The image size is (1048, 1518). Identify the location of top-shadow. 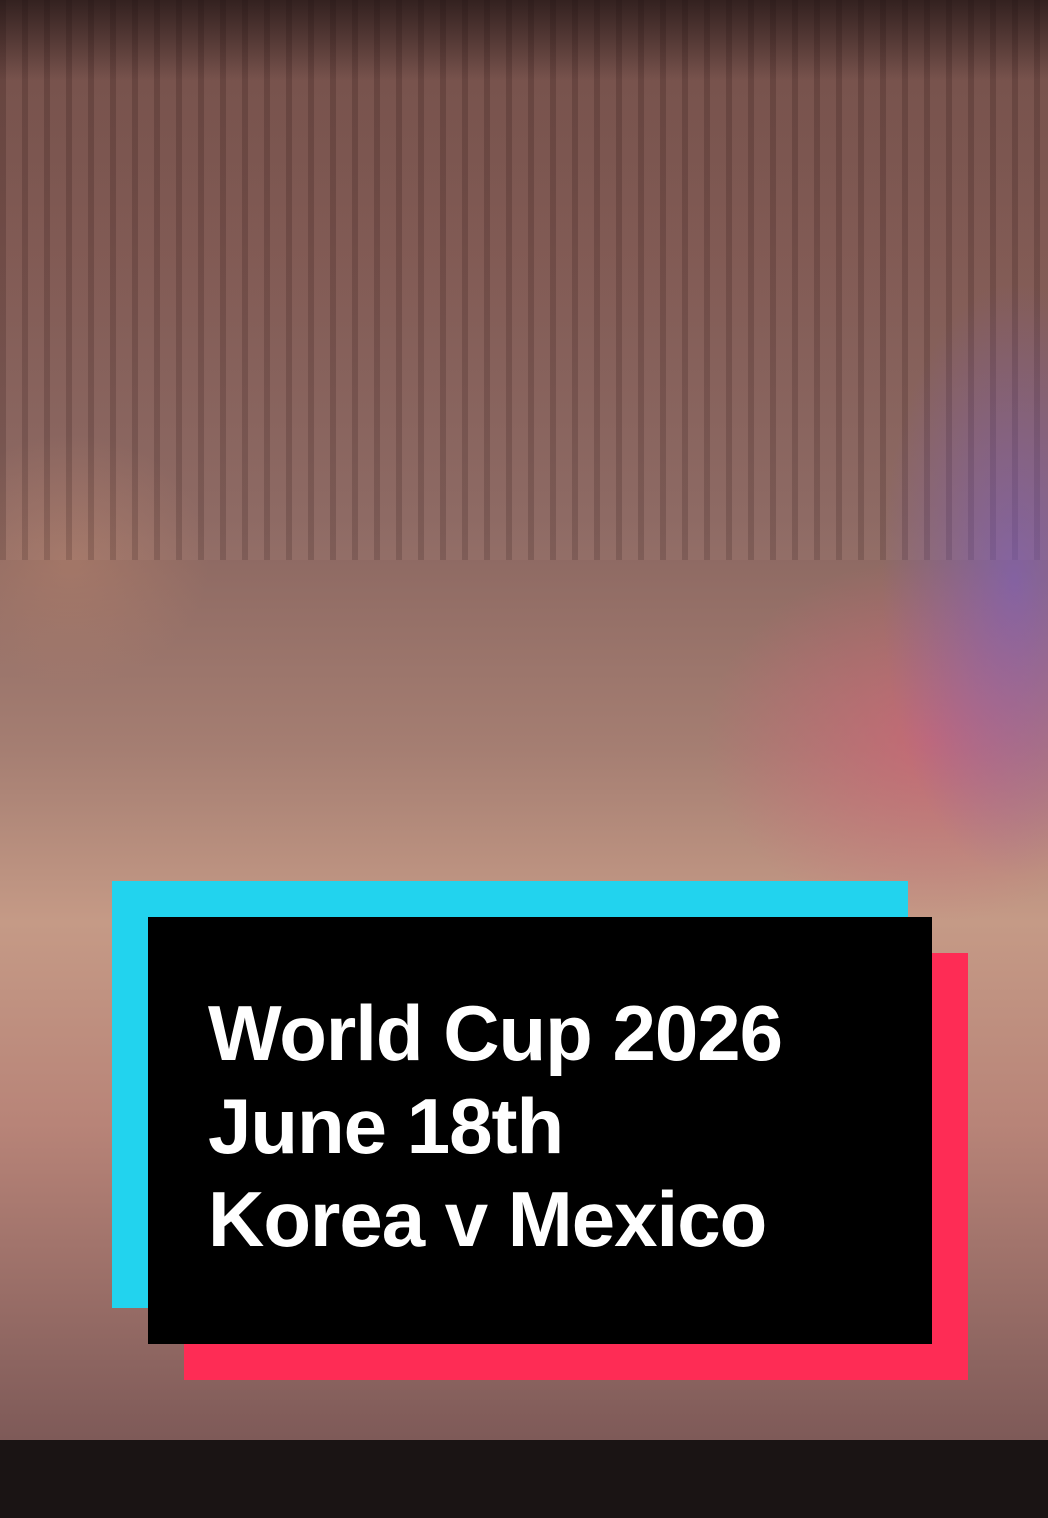
(524, 40).